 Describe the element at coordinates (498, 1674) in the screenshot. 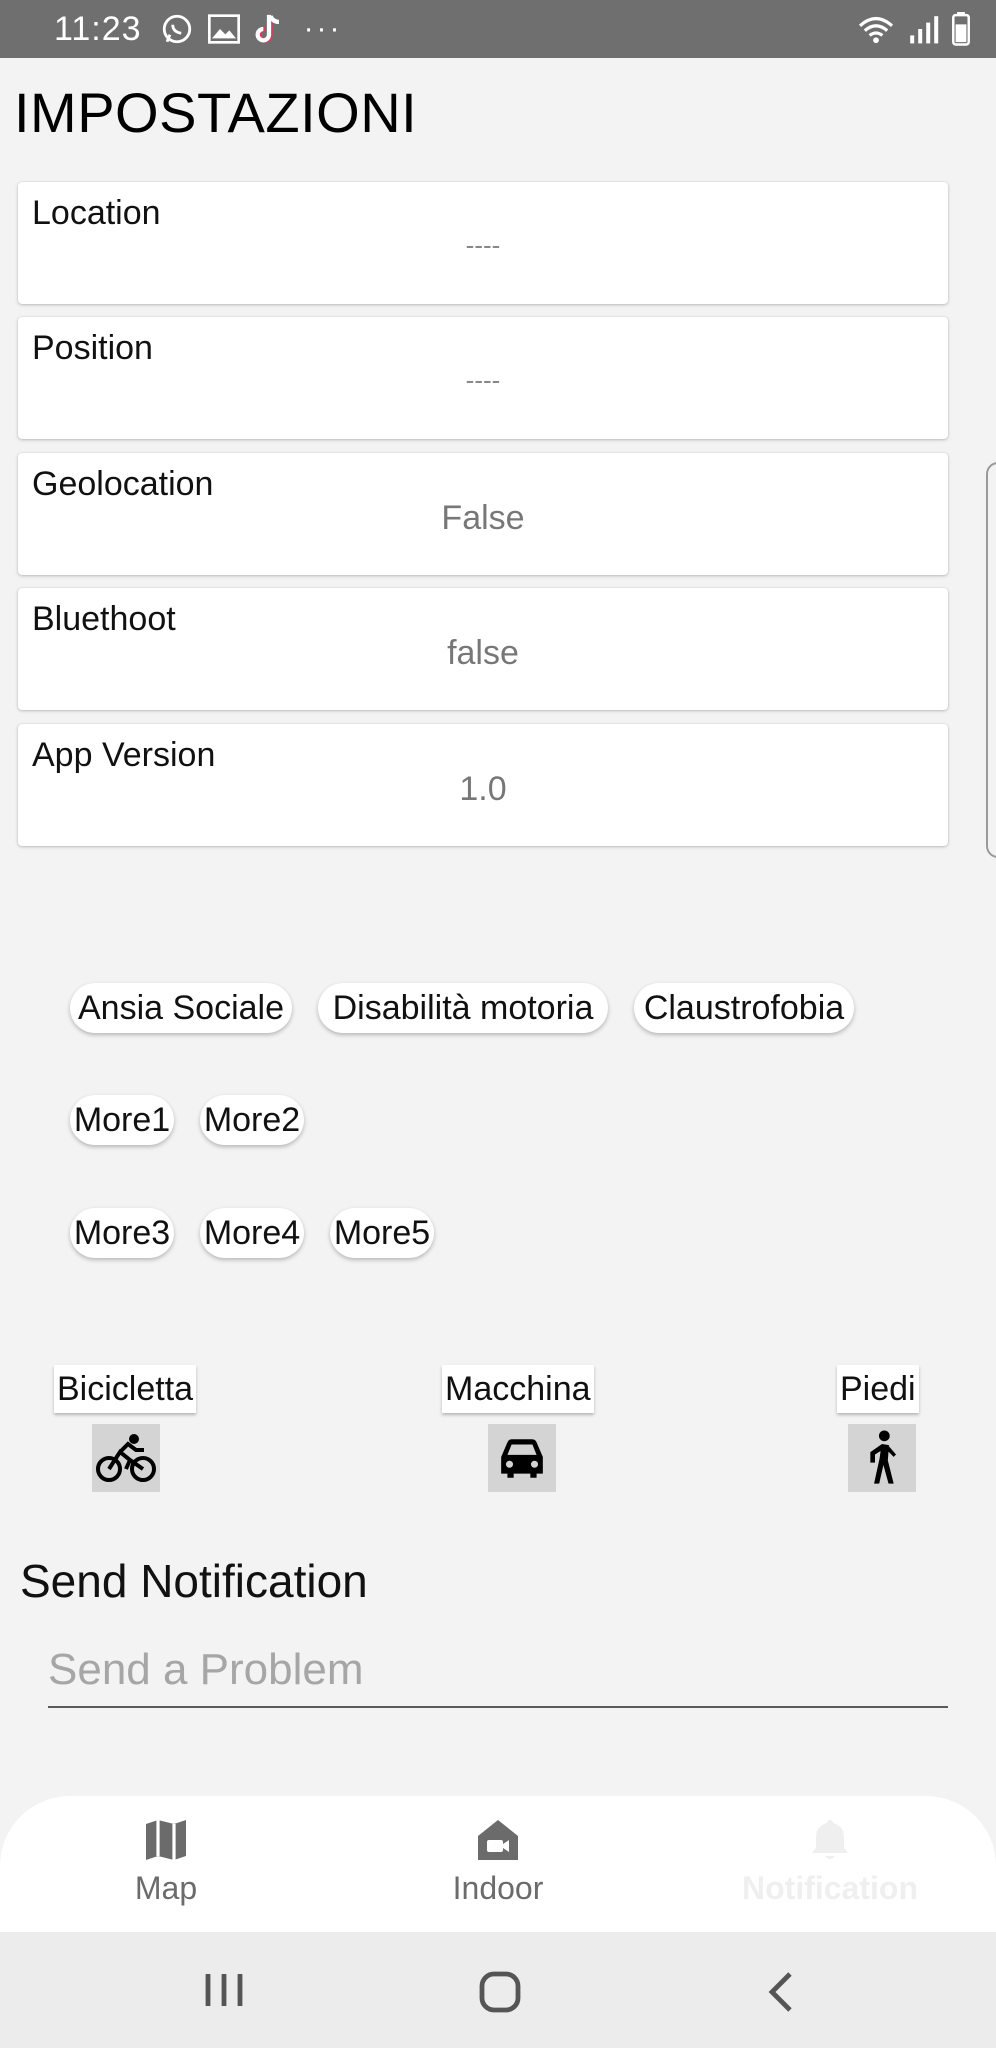

I see `problem-input` at that location.